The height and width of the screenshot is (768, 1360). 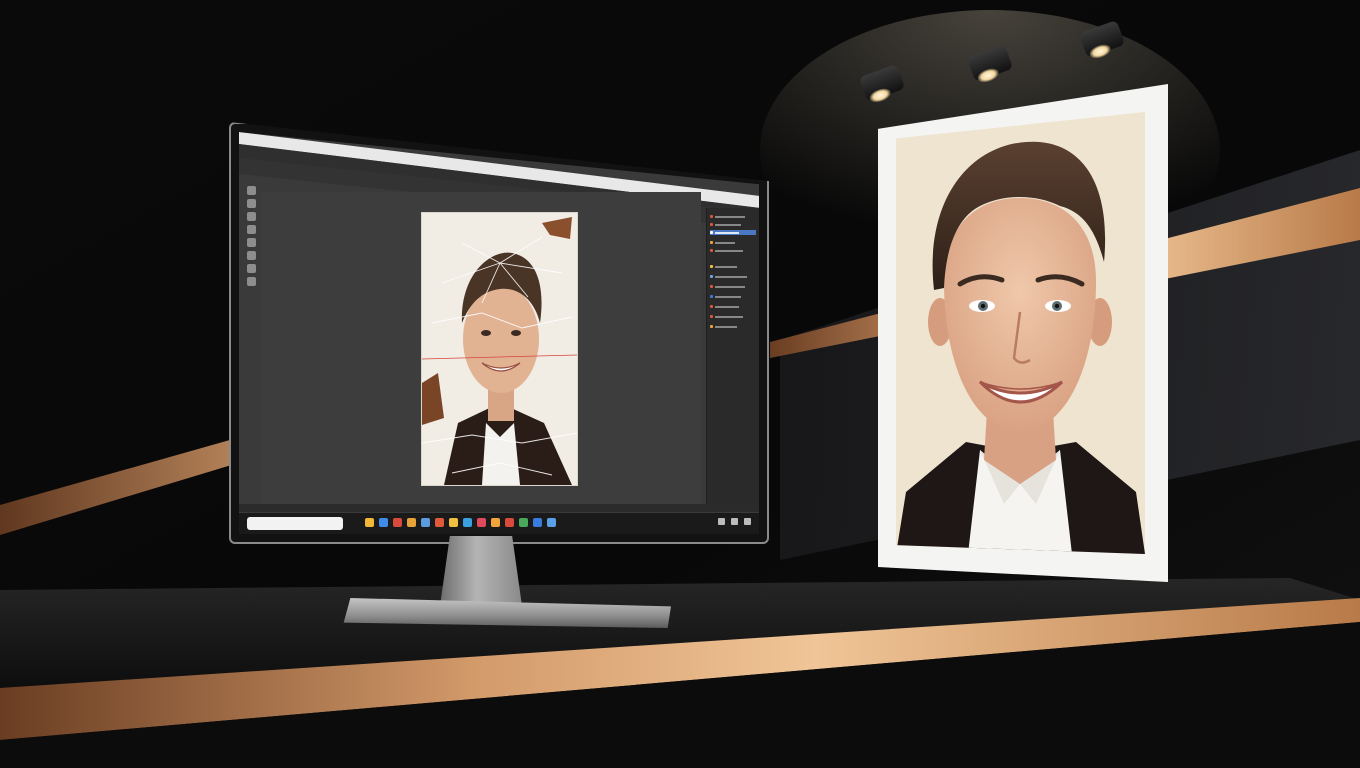 What do you see at coordinates (467, 522) in the screenshot?
I see `chat-icon` at bounding box center [467, 522].